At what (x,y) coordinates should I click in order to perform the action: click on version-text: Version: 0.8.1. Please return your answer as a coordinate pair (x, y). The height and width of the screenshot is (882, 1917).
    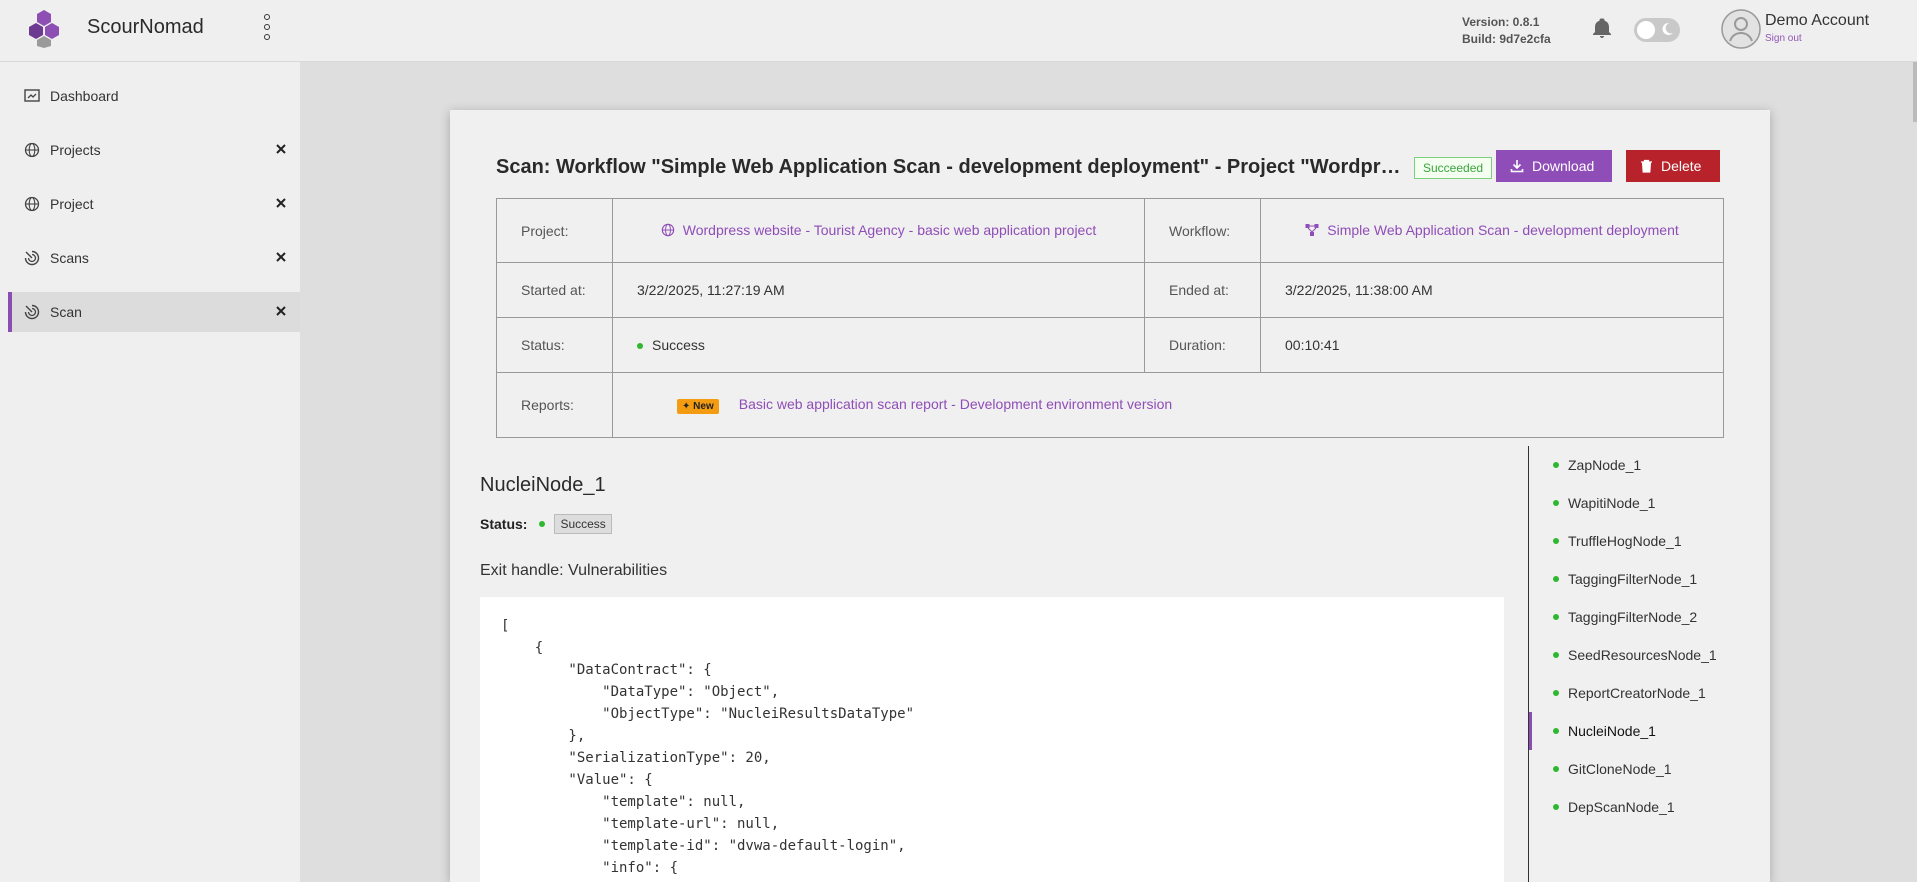
    Looking at the image, I should click on (1501, 22).